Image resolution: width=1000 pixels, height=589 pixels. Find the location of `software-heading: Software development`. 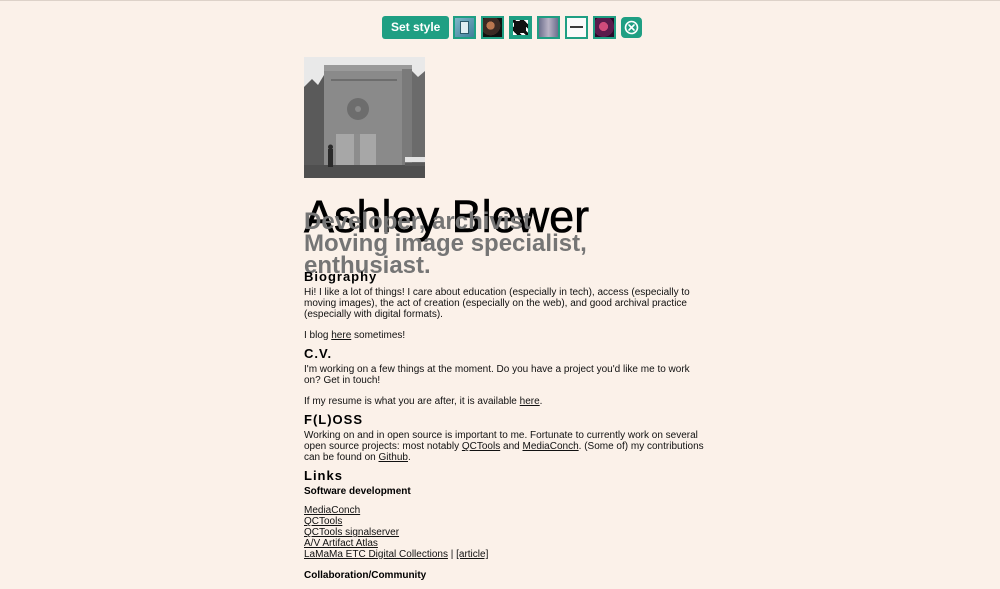

software-heading: Software development is located at coordinates (357, 491).